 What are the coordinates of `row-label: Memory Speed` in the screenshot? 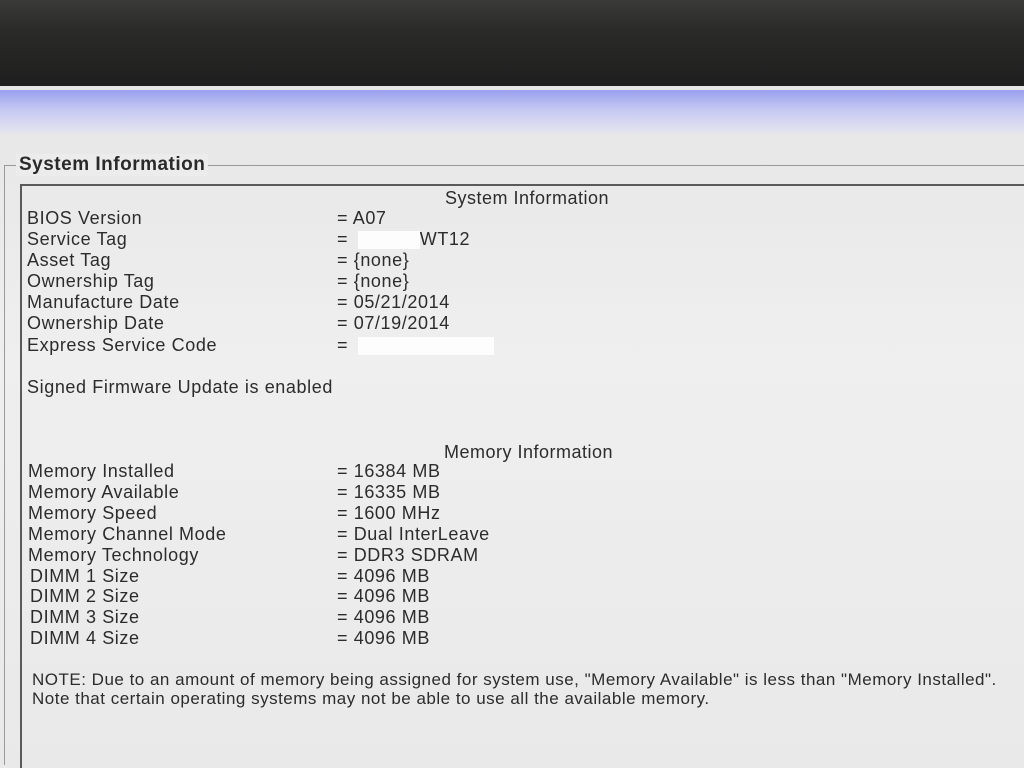 It's located at (93, 513).